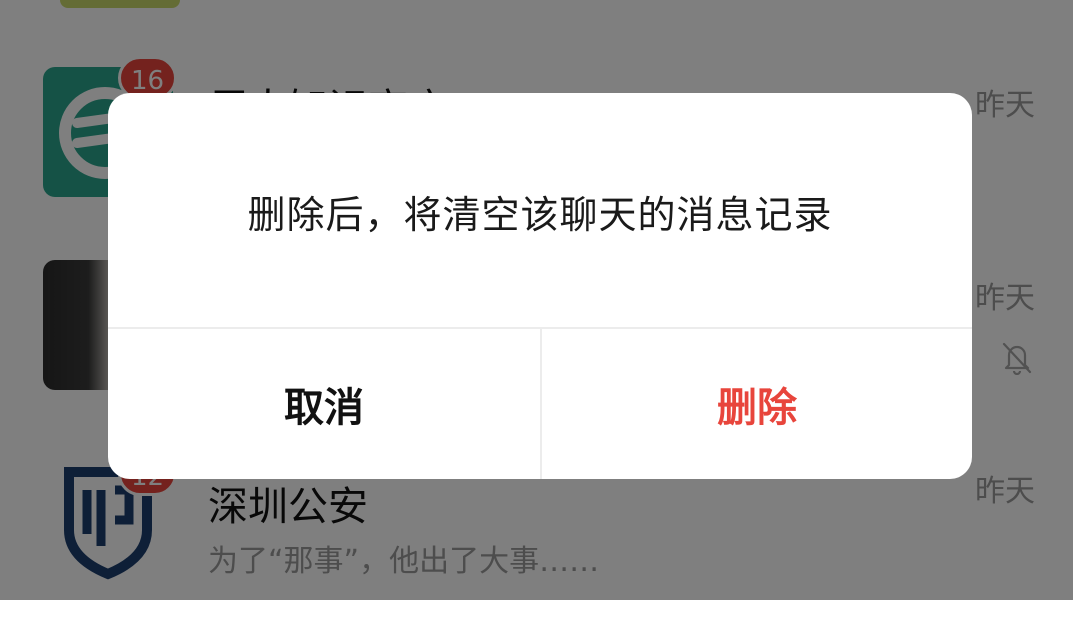 This screenshot has height=636, width=1073. I want to click on dialog-message: 删除后，将清空该聊天的消息记录, so click(540, 214).